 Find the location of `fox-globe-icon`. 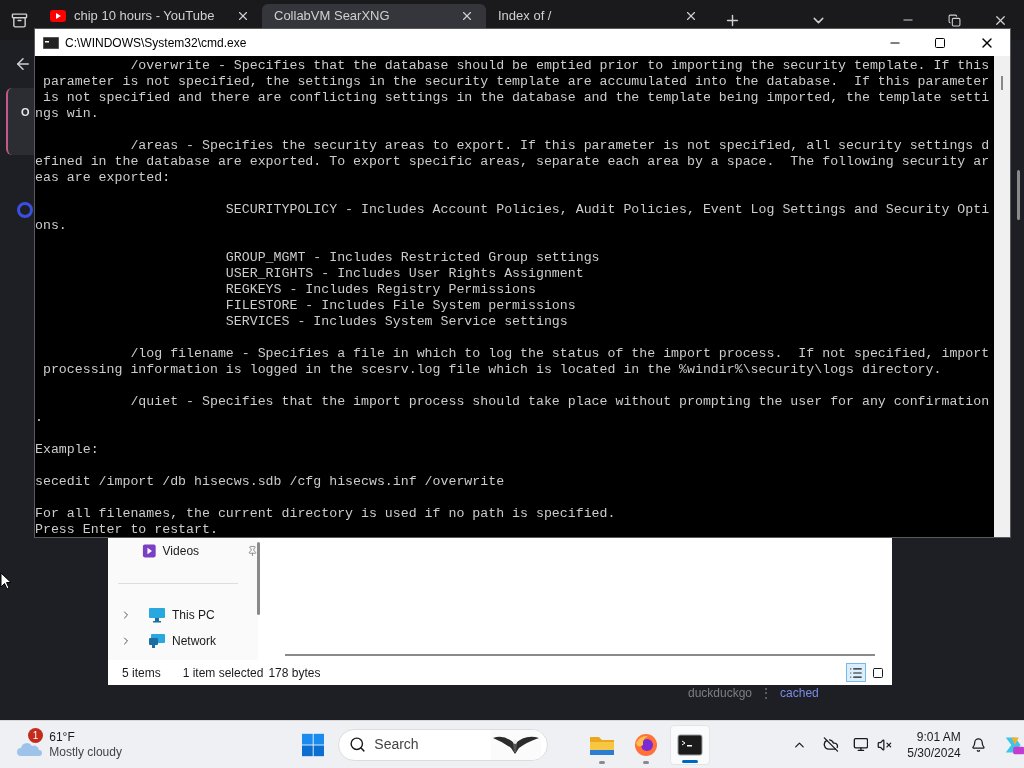

fox-globe-icon is located at coordinates (645, 744).